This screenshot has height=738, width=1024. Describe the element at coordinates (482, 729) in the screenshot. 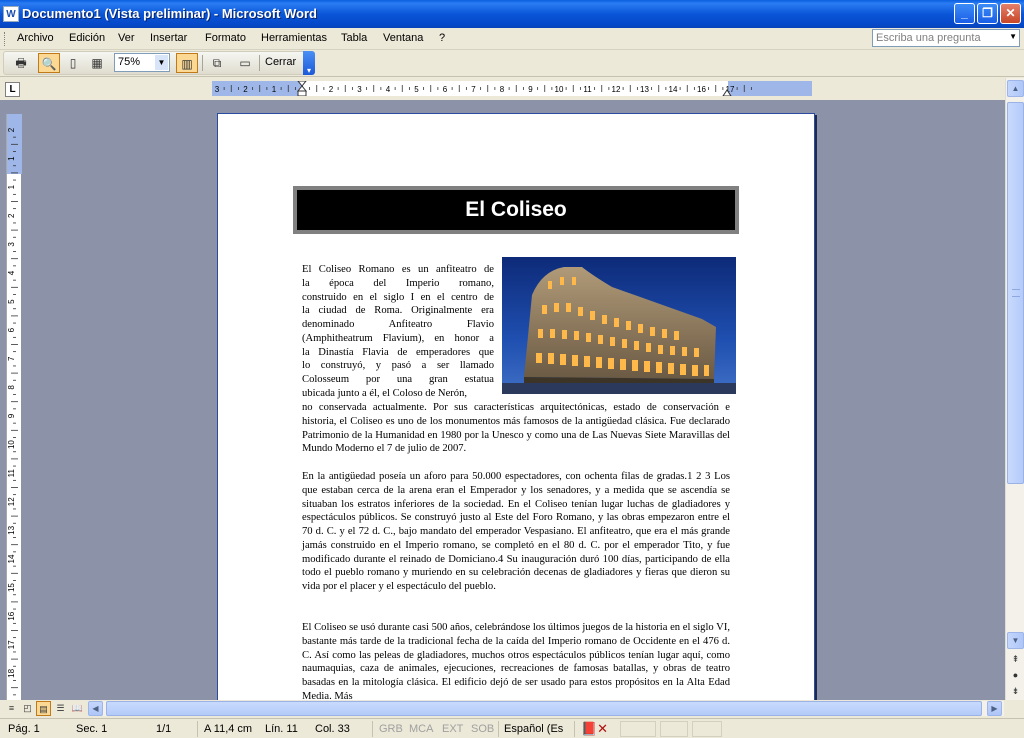

I see `status-overtype: SOB` at that location.